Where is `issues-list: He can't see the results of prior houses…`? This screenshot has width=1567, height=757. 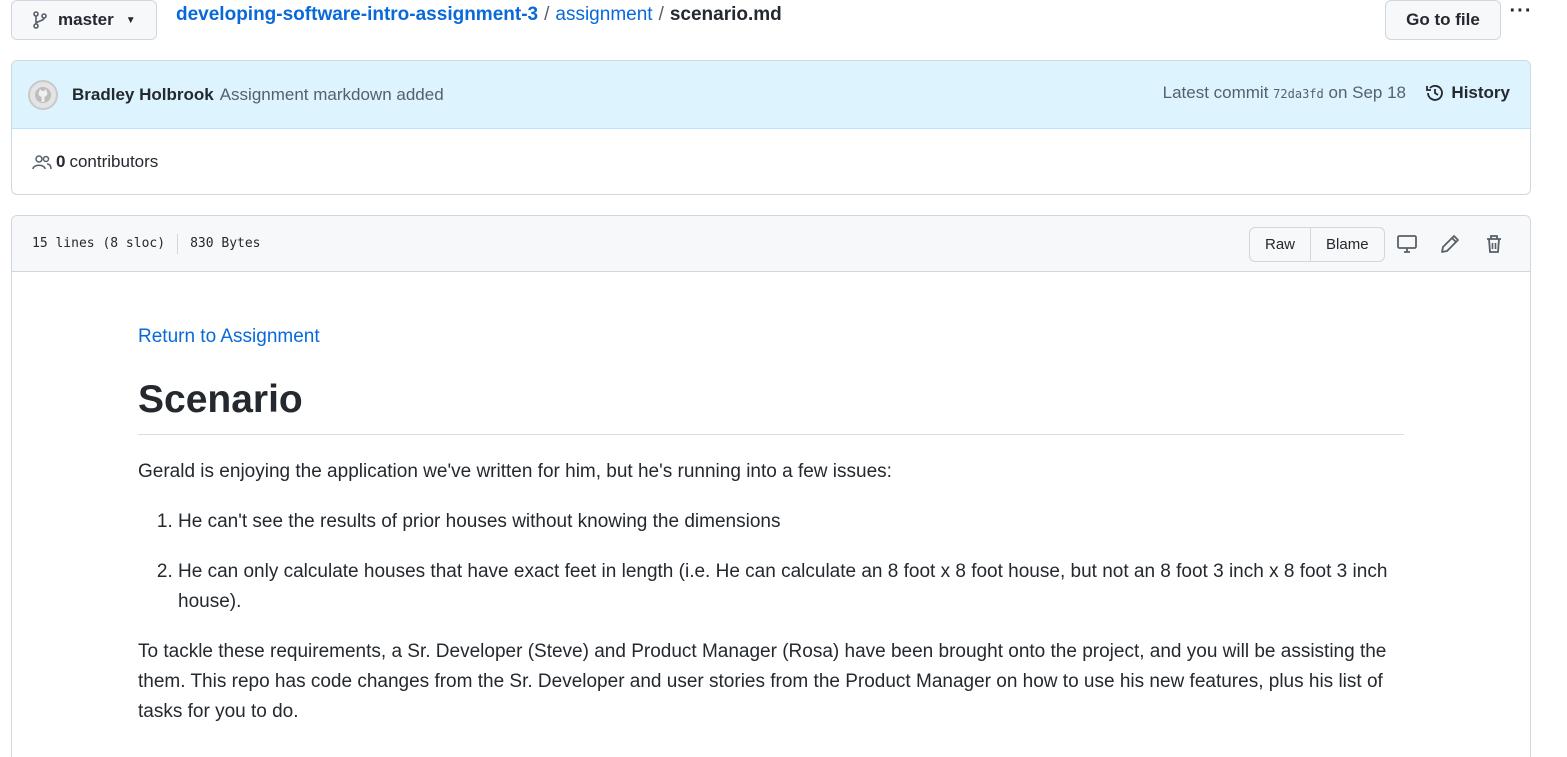 issues-list: He can't see the results of prior houses… is located at coordinates (771, 562).